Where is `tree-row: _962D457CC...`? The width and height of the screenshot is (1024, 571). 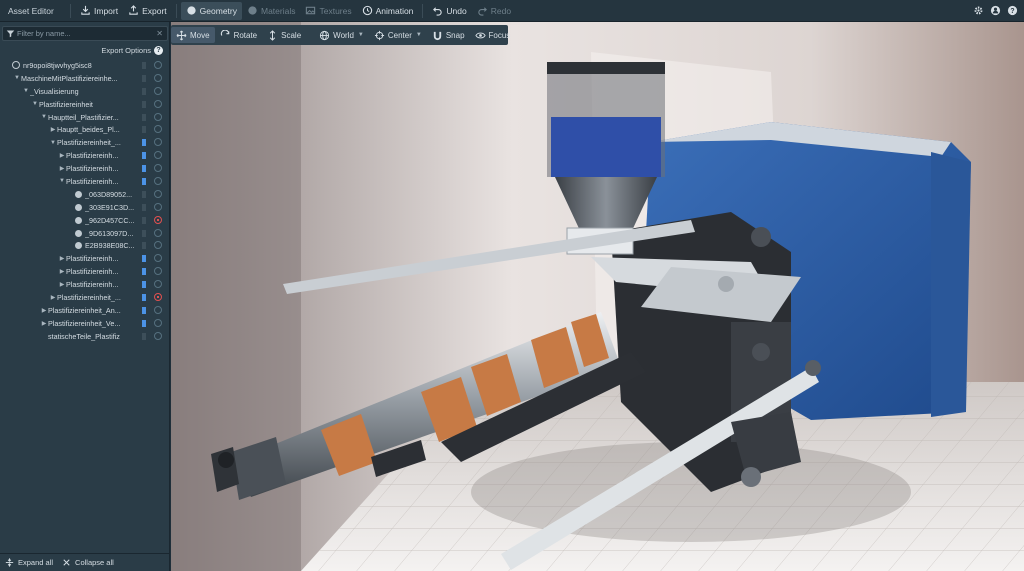
tree-row: _962D457CC... is located at coordinates (85, 220).